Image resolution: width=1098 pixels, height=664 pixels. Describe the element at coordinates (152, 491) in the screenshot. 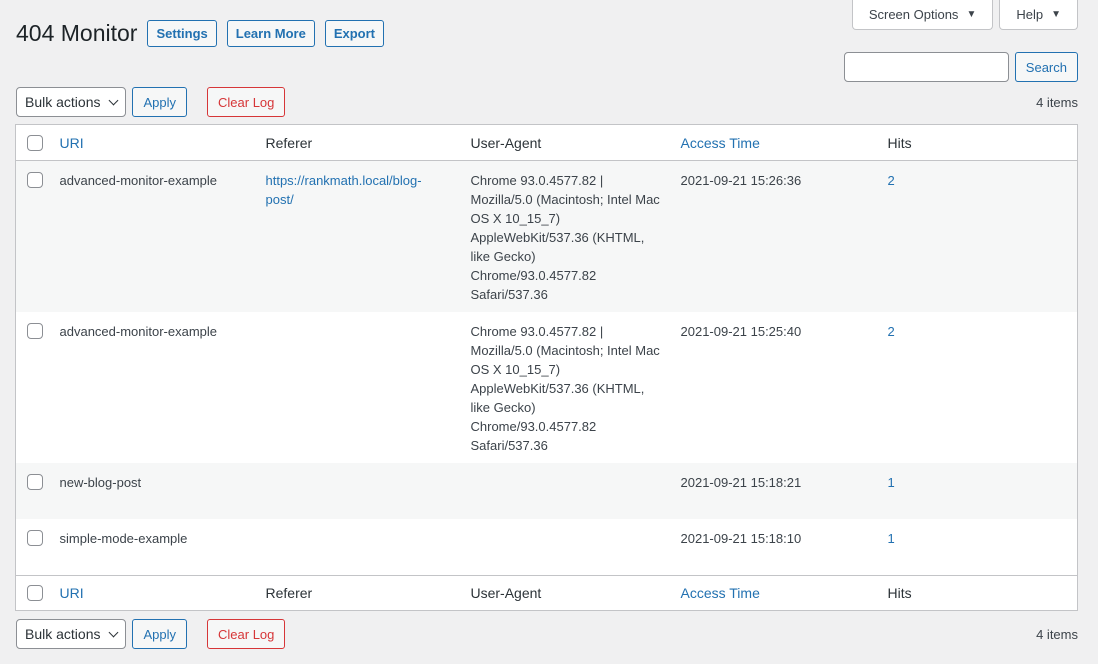

I see `uri-cell: new-blog-post` at that location.